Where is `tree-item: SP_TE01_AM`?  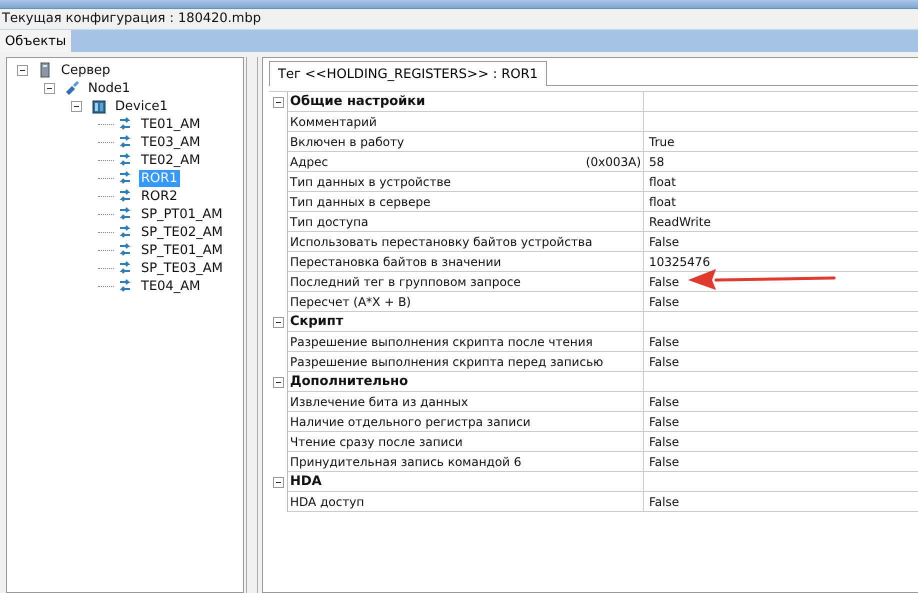 tree-item: SP_TE01_AM is located at coordinates (182, 250).